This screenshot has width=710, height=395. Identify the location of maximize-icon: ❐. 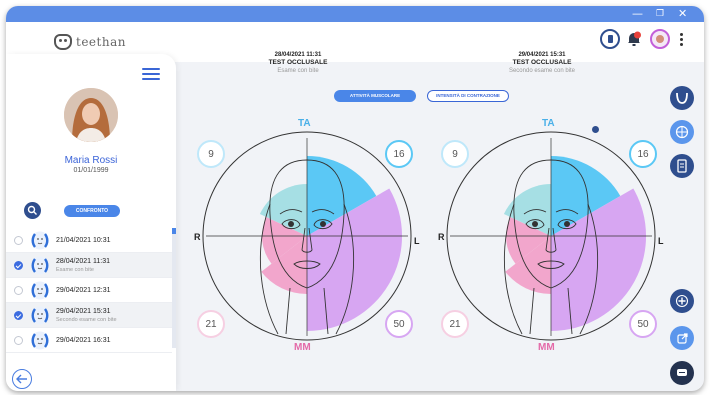
(660, 14).